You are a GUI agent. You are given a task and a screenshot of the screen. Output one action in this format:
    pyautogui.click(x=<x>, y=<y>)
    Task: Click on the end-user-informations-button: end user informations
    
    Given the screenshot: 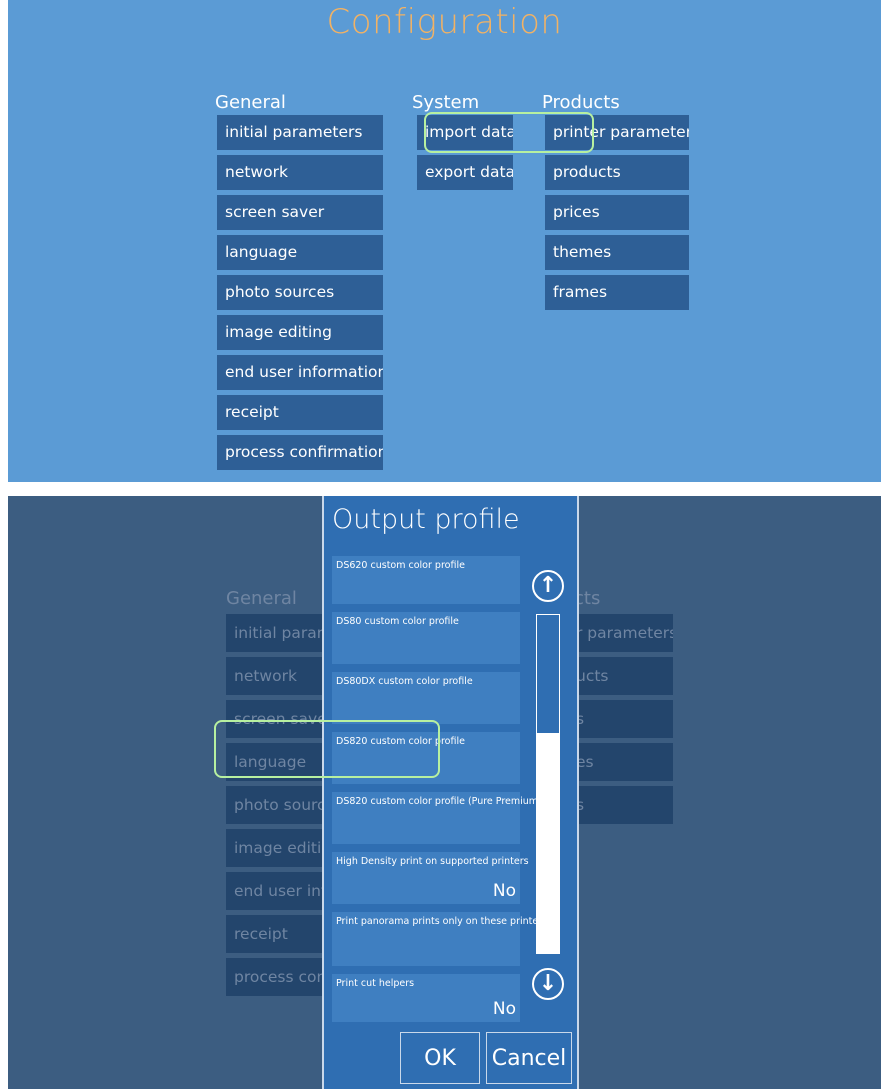 What is the action you would take?
    pyautogui.click(x=300, y=372)
    